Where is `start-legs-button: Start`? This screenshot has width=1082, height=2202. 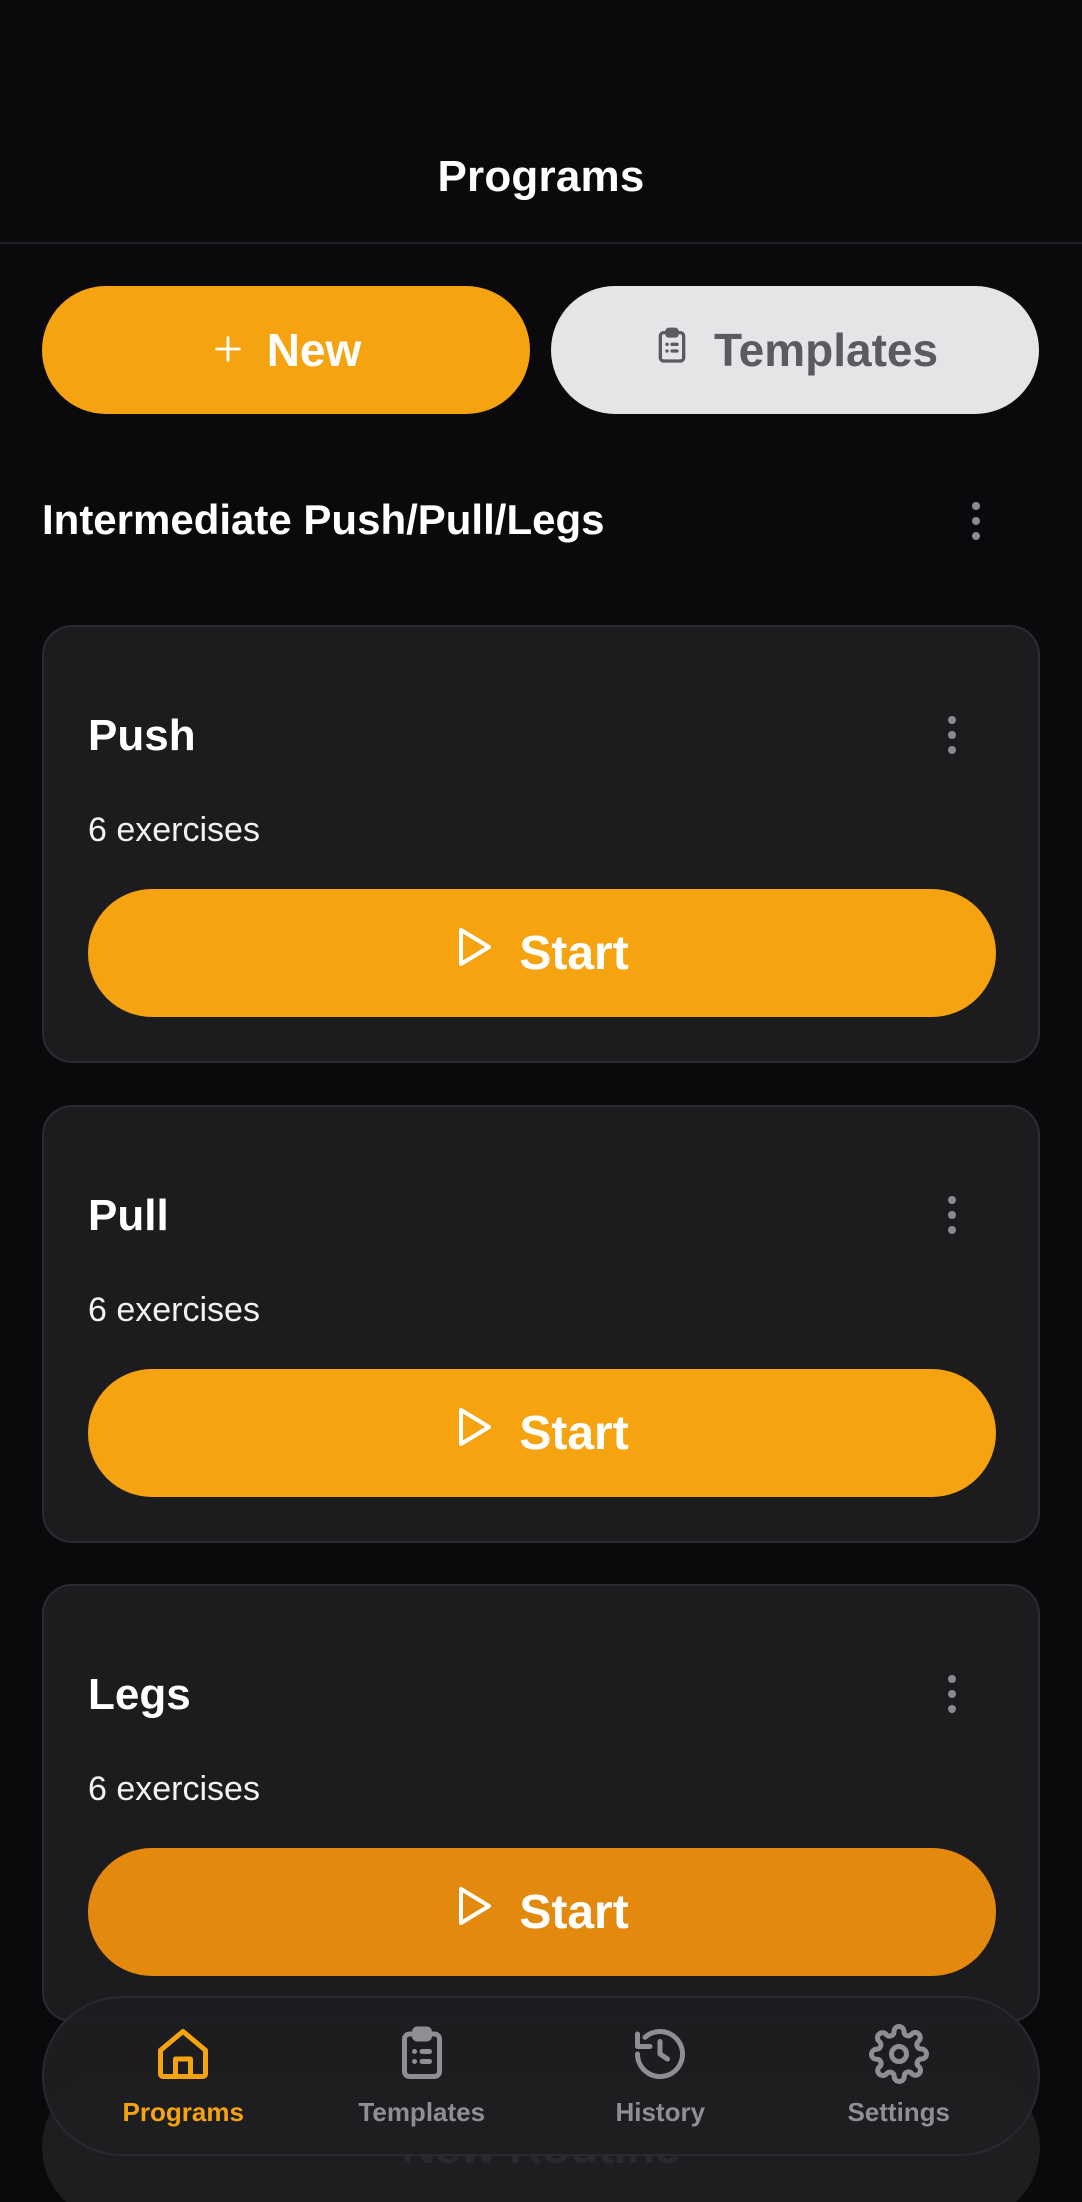
start-legs-button: Start is located at coordinates (542, 1912).